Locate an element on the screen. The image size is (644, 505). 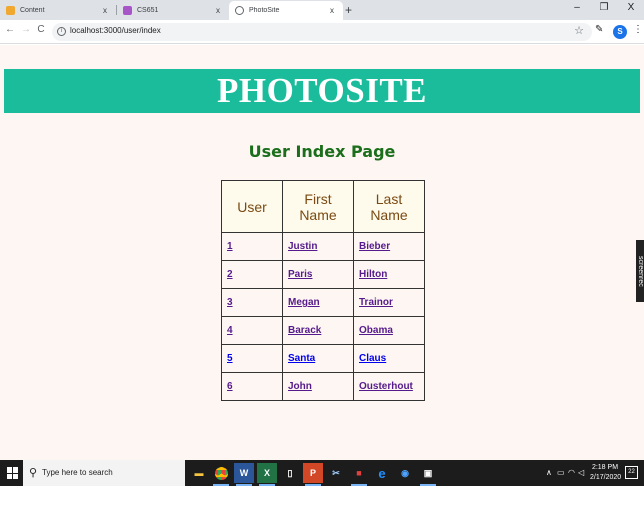
page-title: User Index Page is located at coordinates (322, 151).